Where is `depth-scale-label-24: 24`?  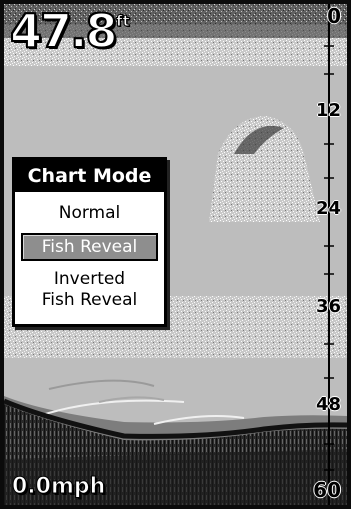
depth-scale-label-24: 24 is located at coordinates (328, 208).